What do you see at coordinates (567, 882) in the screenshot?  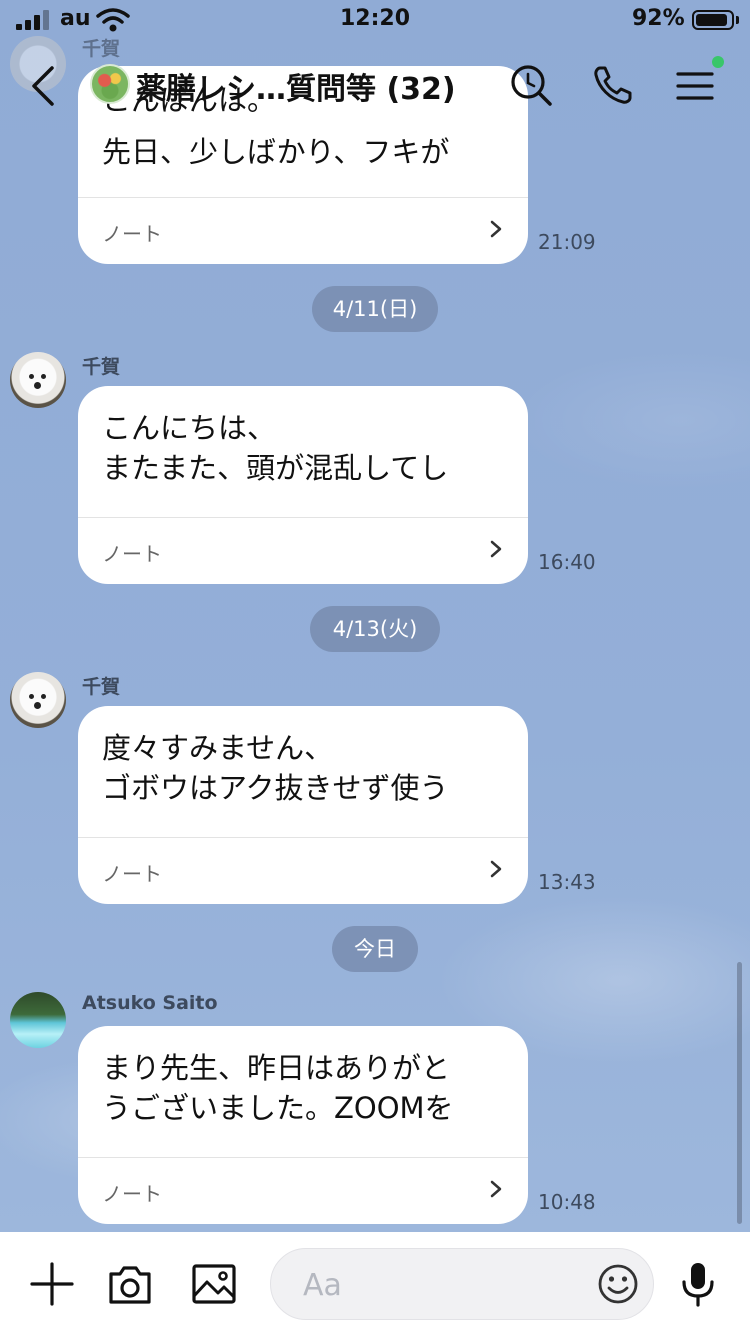 I see `message-time: 13:43` at bounding box center [567, 882].